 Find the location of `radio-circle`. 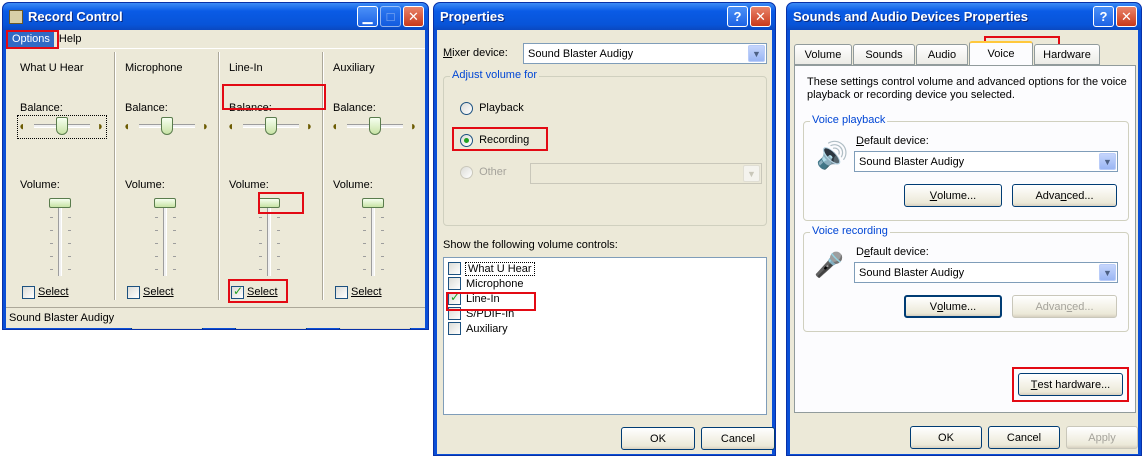

radio-circle is located at coordinates (466, 108).